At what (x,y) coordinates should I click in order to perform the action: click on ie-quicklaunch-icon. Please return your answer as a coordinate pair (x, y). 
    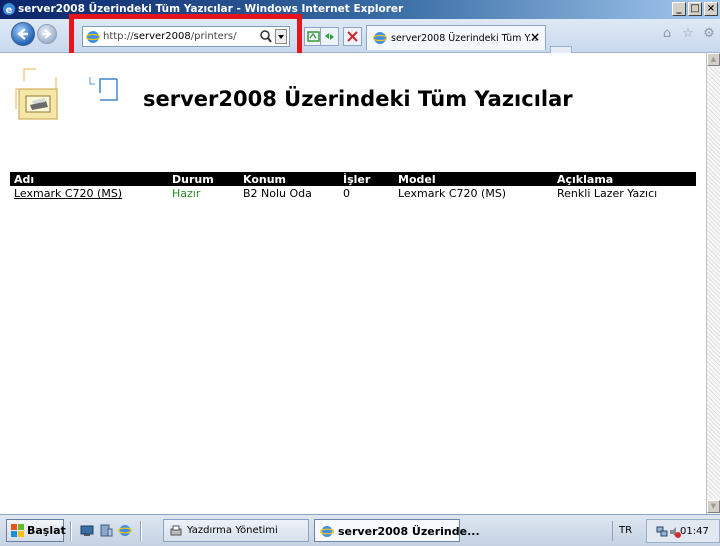
    Looking at the image, I should click on (125, 530).